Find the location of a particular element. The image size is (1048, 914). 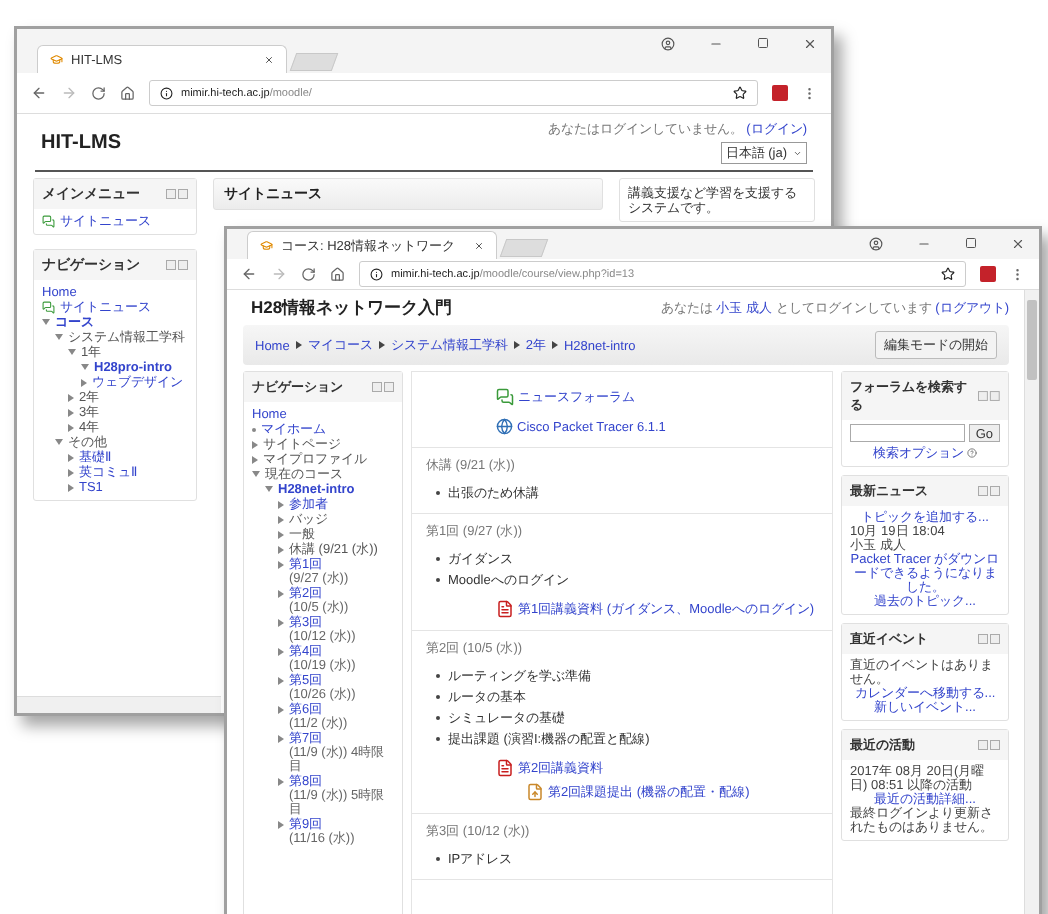

file-upload-icon is located at coordinates (535, 792).